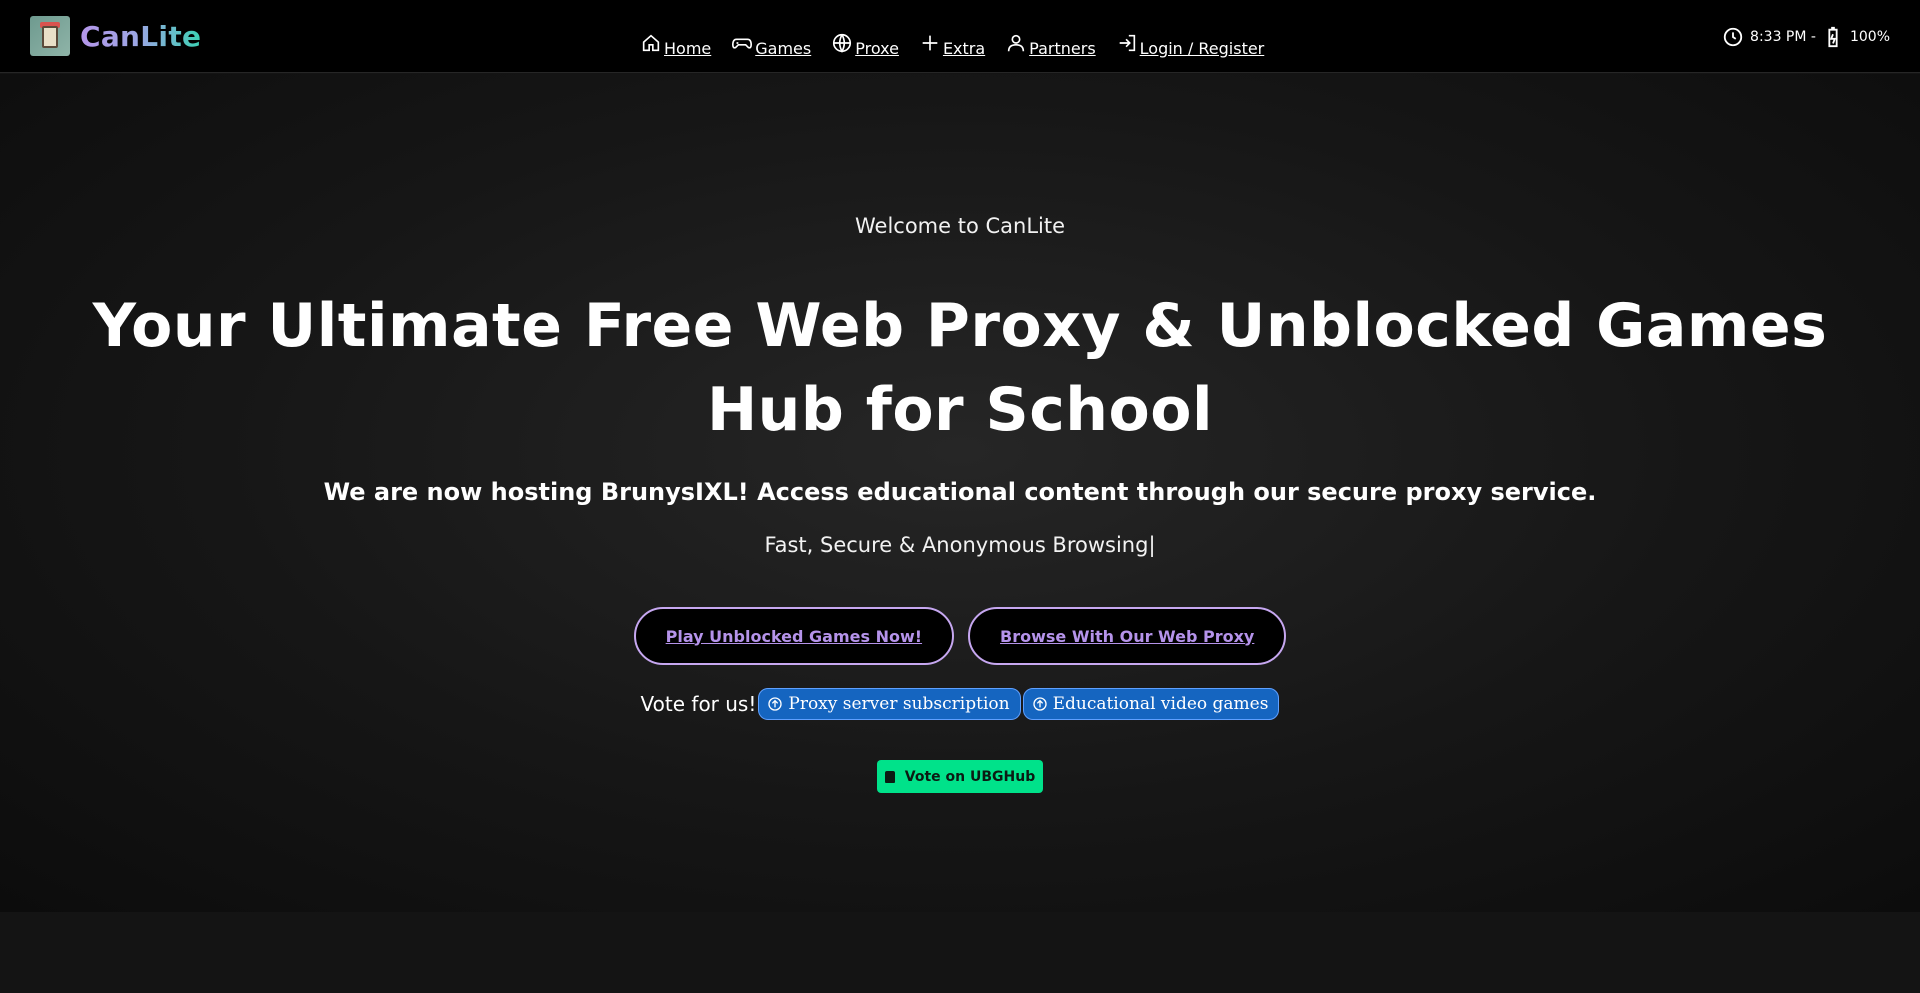 The height and width of the screenshot is (993, 1920). I want to click on typed-tagline: Fast, Secure & Anonymous Browsing|, so click(960, 545).